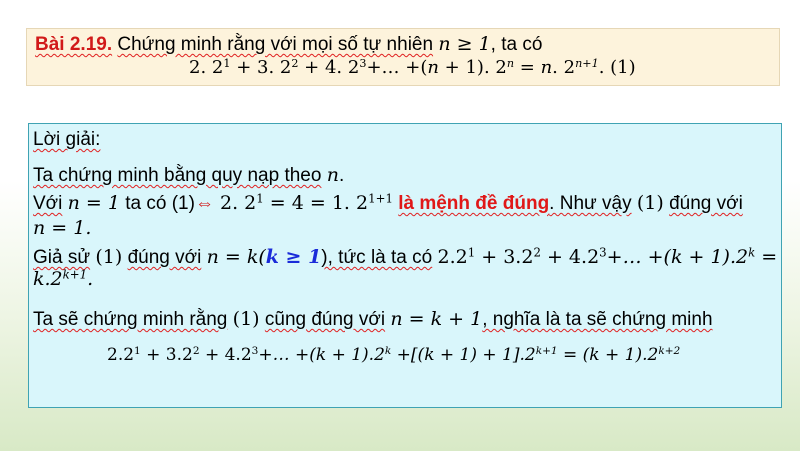  What do you see at coordinates (341, 175) in the screenshot?
I see `line-text: .` at bounding box center [341, 175].